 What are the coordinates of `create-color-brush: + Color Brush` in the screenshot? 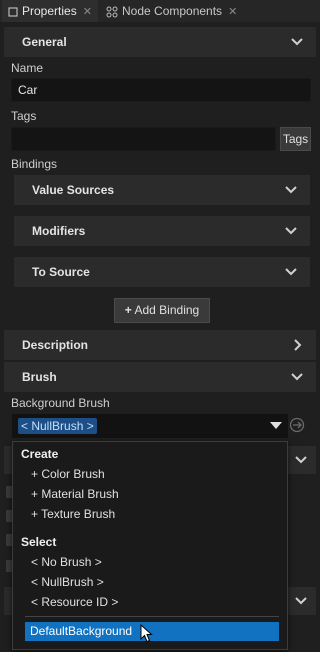 It's located at (68, 474).